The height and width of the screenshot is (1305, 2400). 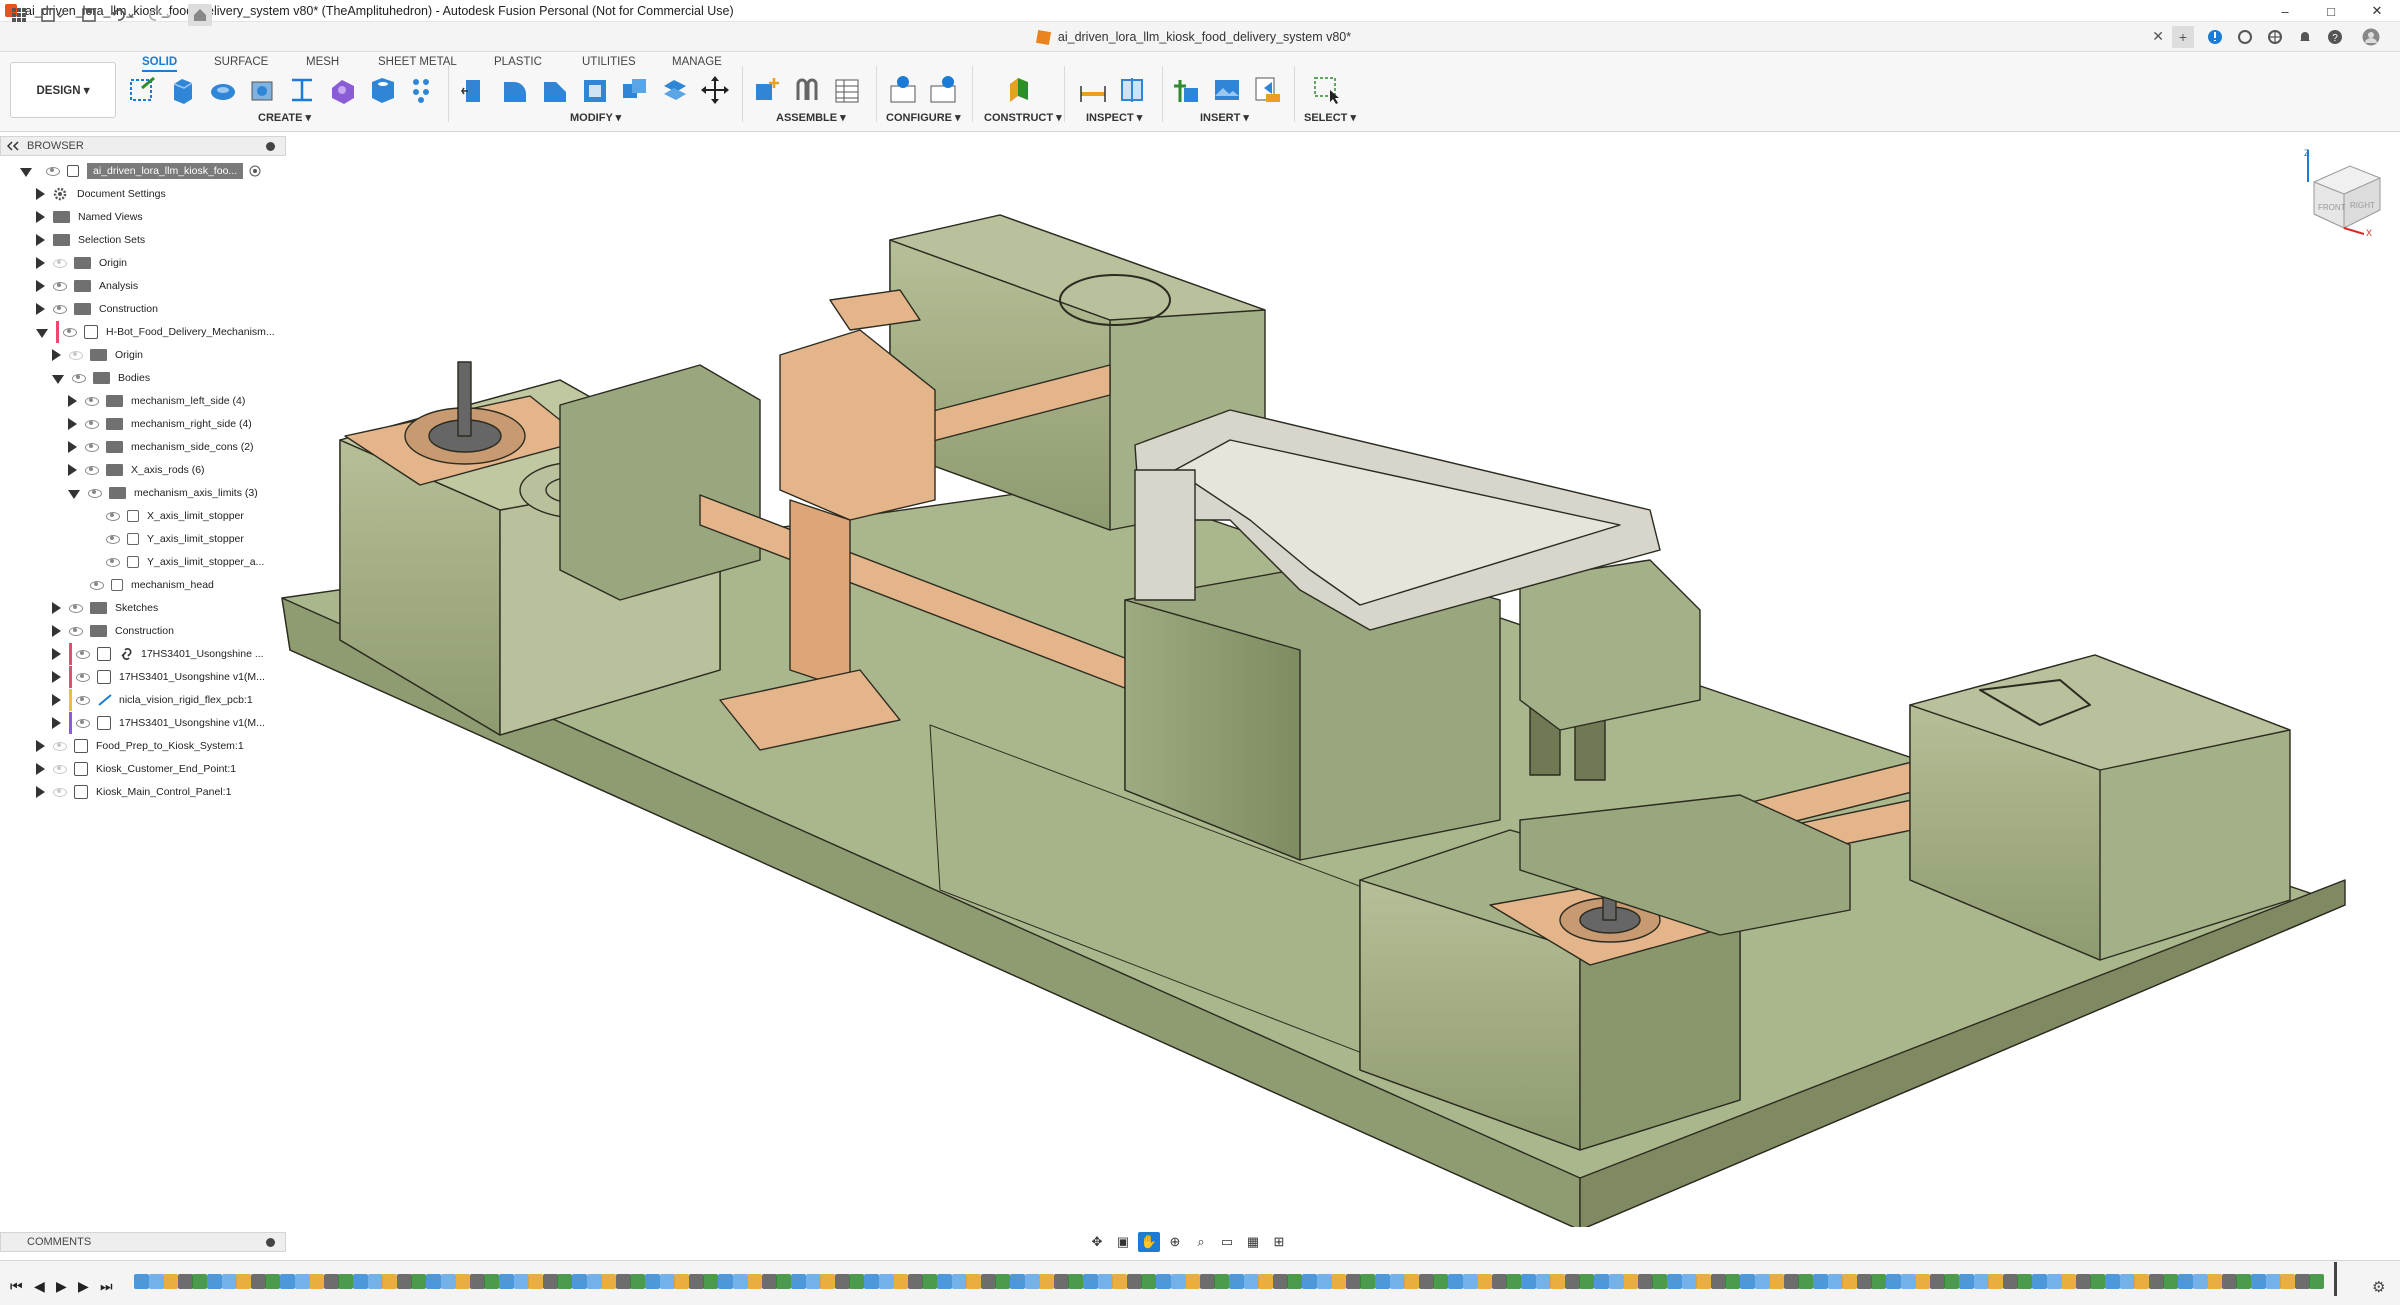 I want to click on tree-item-component: nicla_vision_rigid_flex_pcb:1, so click(x=152, y=700).